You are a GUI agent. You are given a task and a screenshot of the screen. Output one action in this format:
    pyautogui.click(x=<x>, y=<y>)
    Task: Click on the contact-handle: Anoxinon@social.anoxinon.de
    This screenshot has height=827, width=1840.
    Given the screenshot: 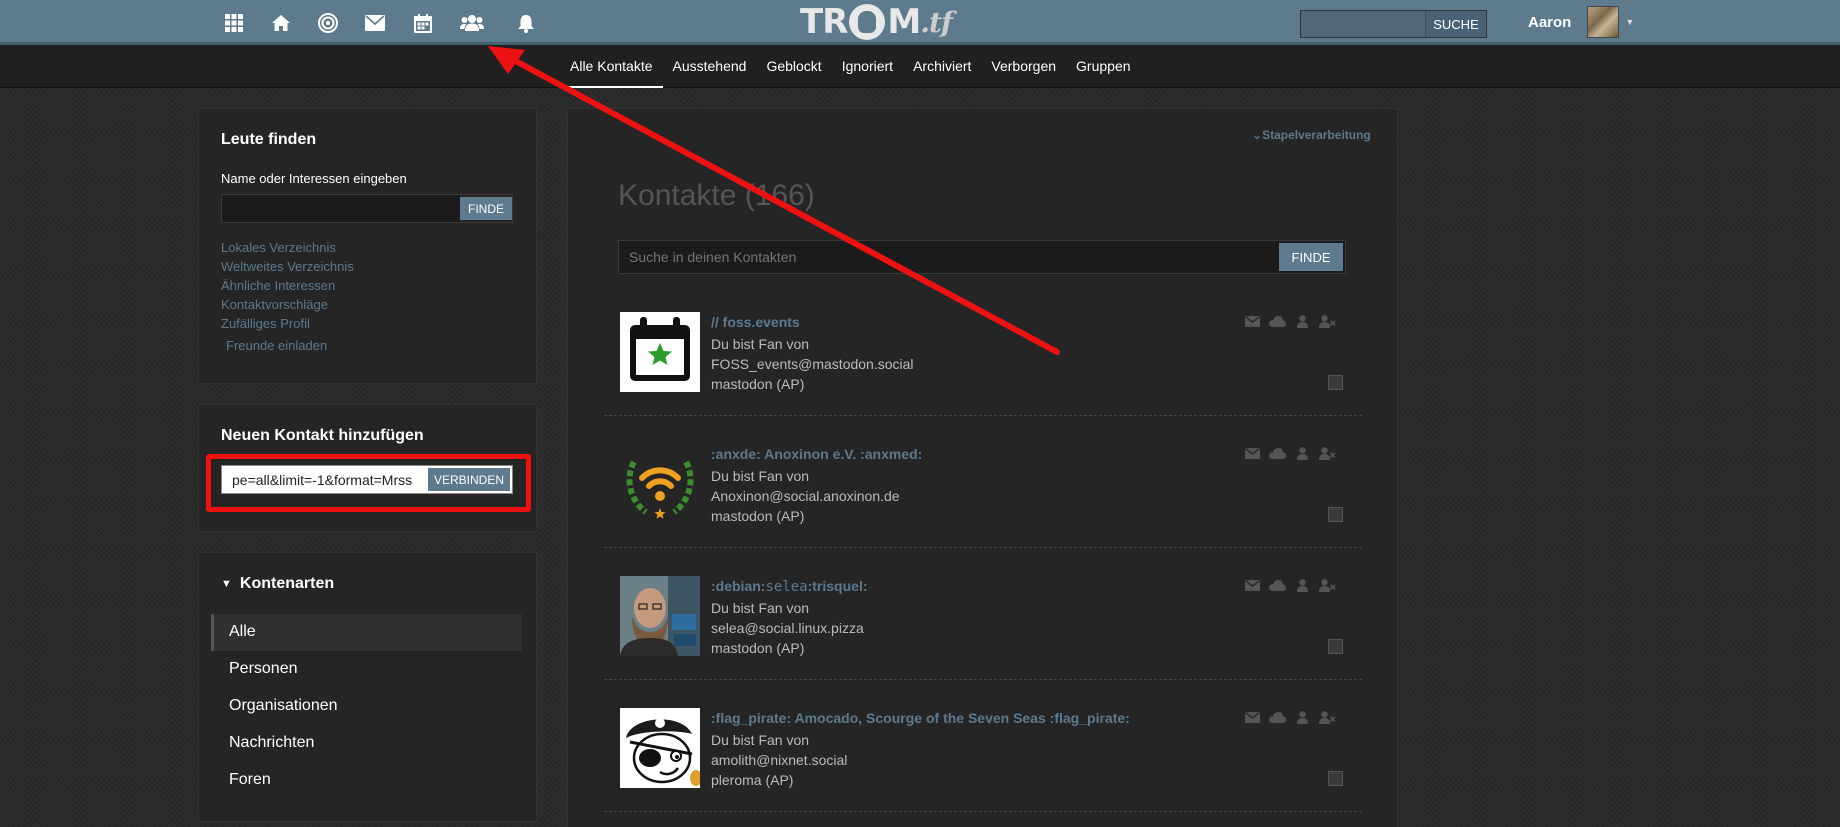 What is the action you would take?
    pyautogui.click(x=805, y=496)
    